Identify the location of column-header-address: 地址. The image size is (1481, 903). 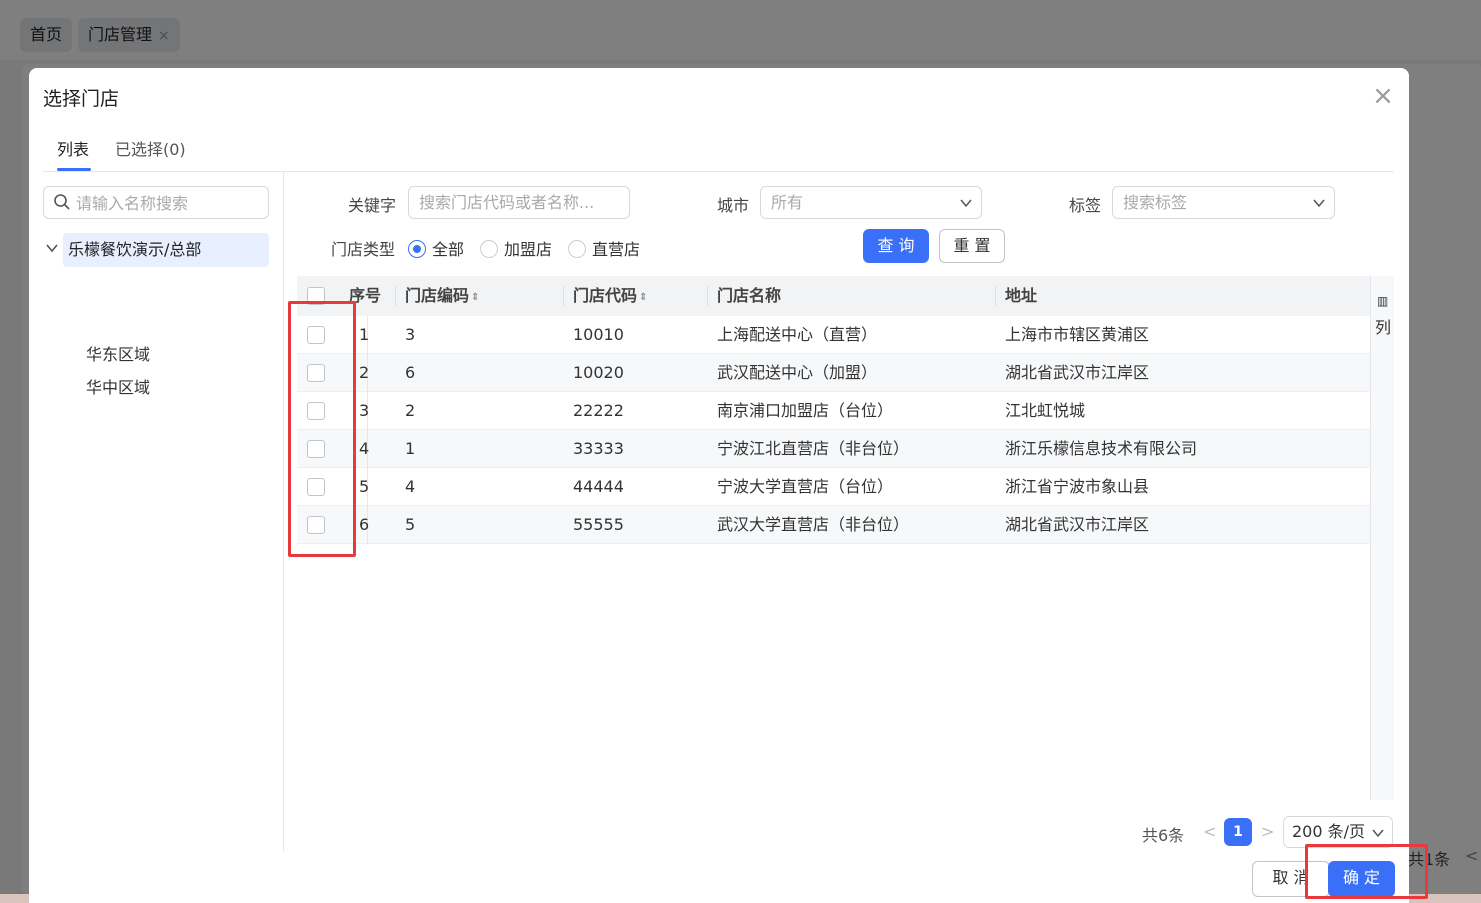
(1021, 295).